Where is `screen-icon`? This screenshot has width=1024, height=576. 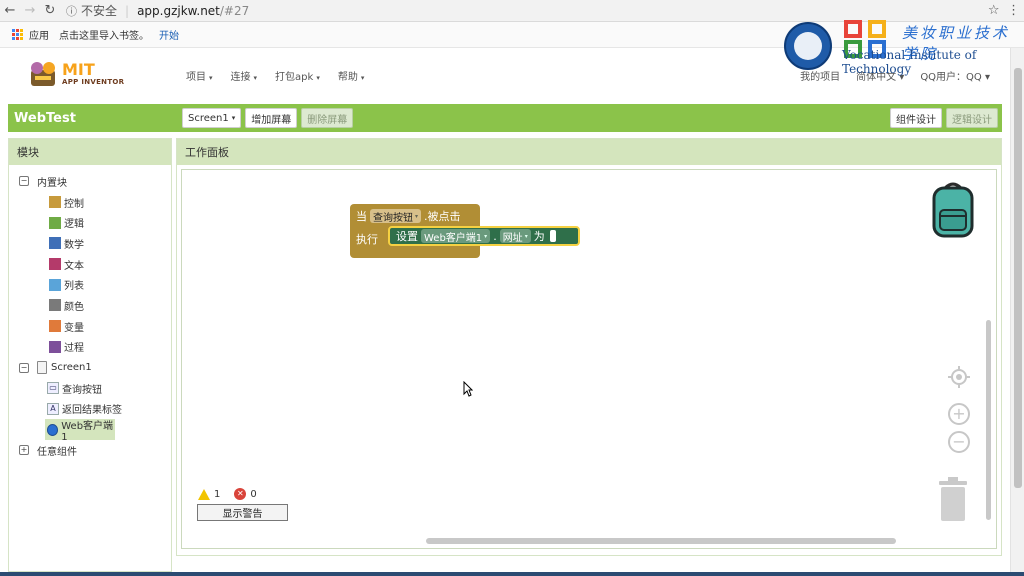
screen-icon is located at coordinates (42, 368).